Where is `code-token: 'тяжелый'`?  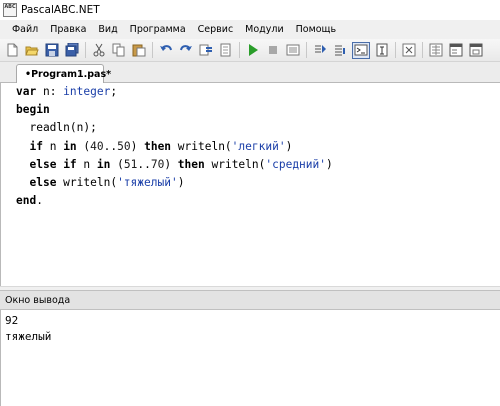 code-token: 'тяжелый' is located at coordinates (147, 183).